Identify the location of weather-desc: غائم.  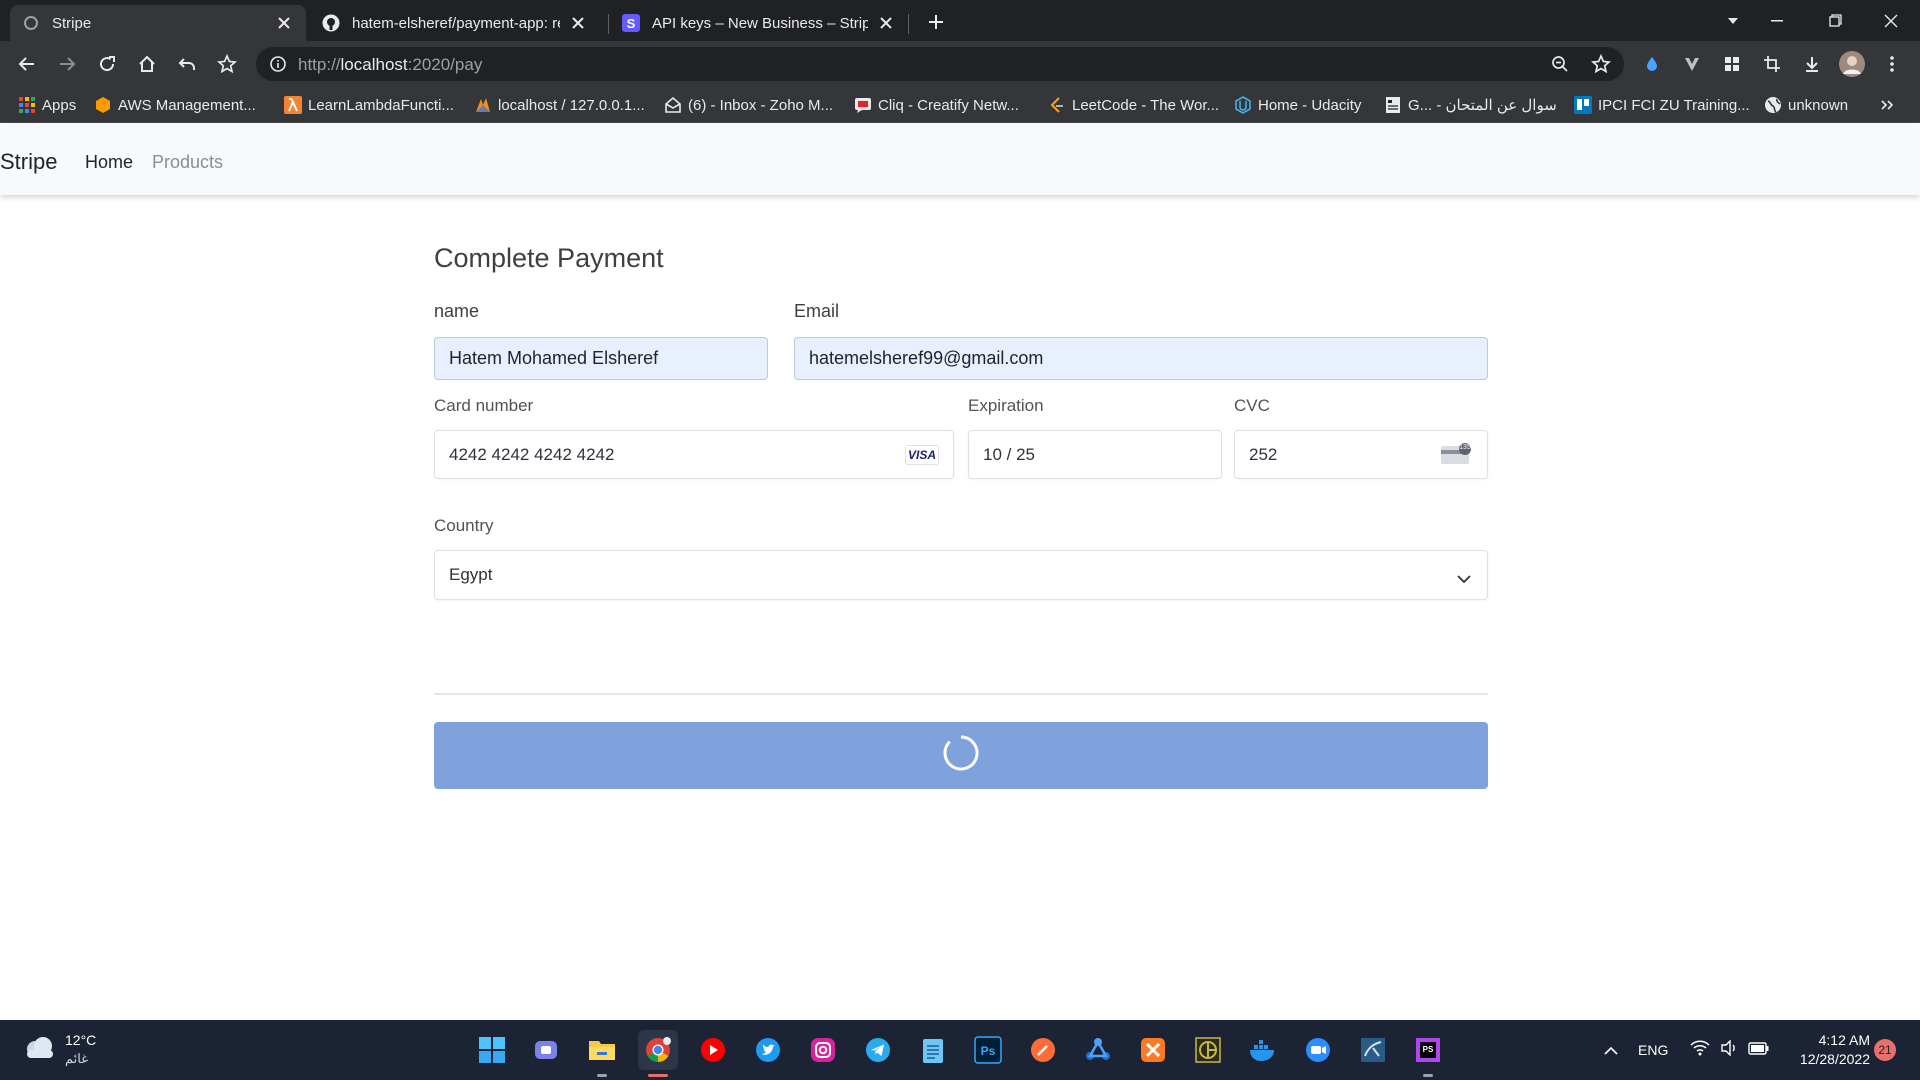
(77, 1058).